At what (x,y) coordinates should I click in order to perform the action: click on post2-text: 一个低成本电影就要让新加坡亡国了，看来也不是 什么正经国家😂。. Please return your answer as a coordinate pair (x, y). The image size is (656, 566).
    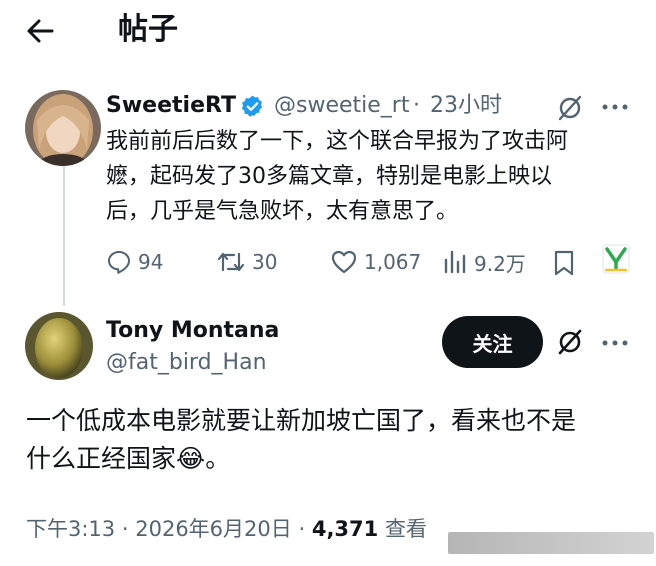
    Looking at the image, I should click on (301, 439).